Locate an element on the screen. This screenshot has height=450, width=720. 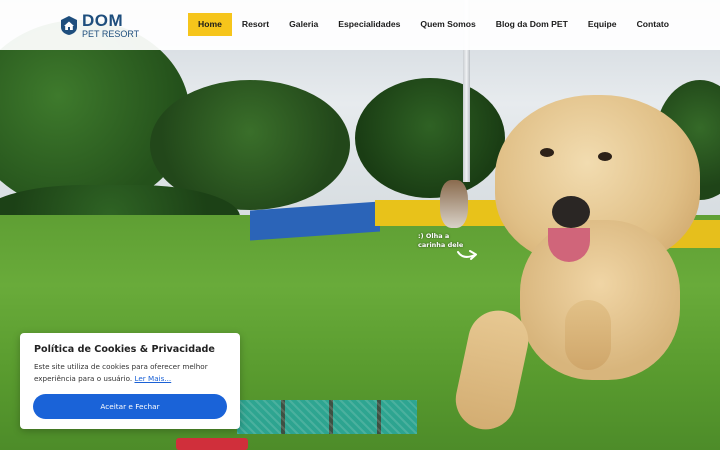
dog-leg is located at coordinates (588, 335).